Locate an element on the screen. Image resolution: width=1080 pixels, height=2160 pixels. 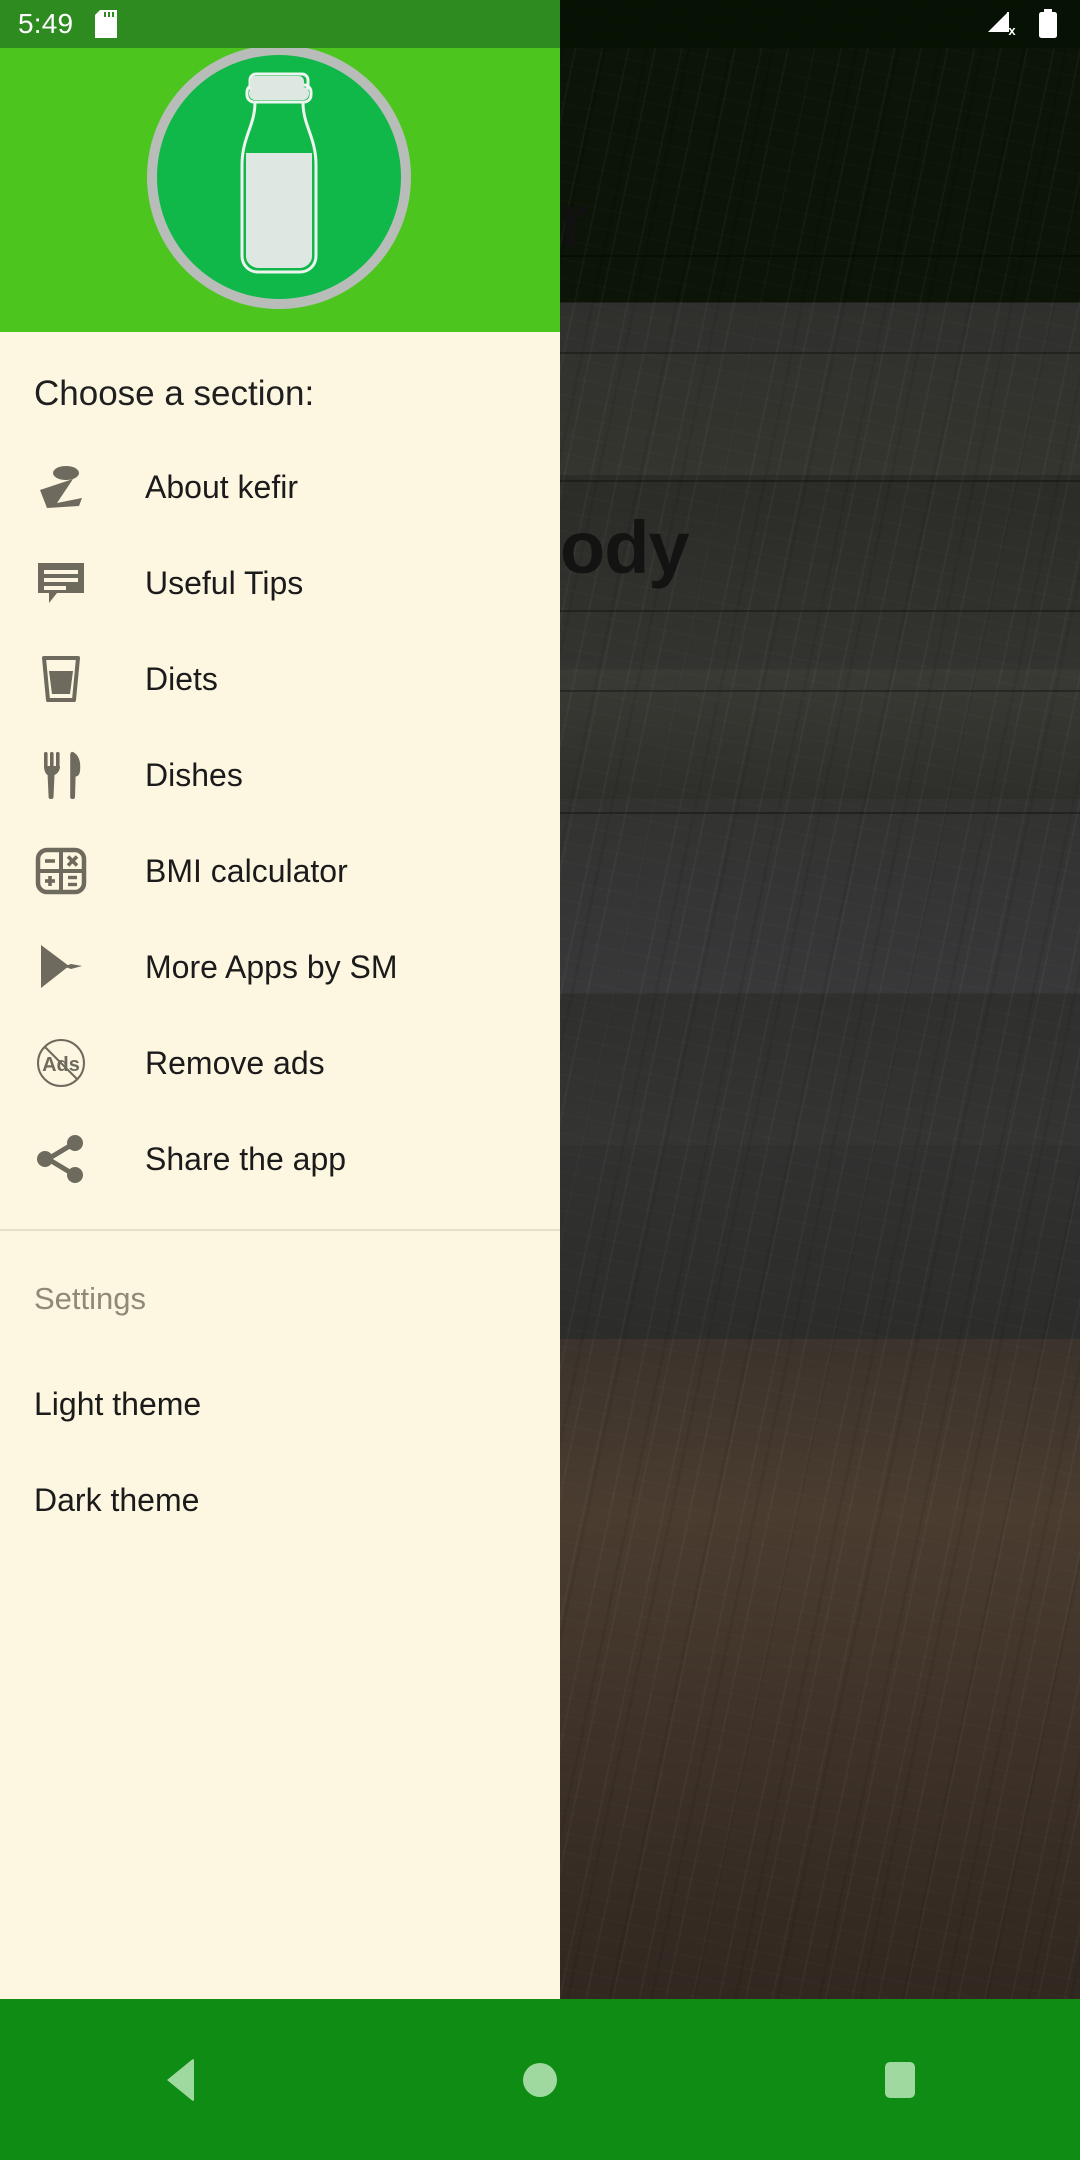
sidebar-item-bmi-calculator: BMI calculator is located at coordinates (280, 871).